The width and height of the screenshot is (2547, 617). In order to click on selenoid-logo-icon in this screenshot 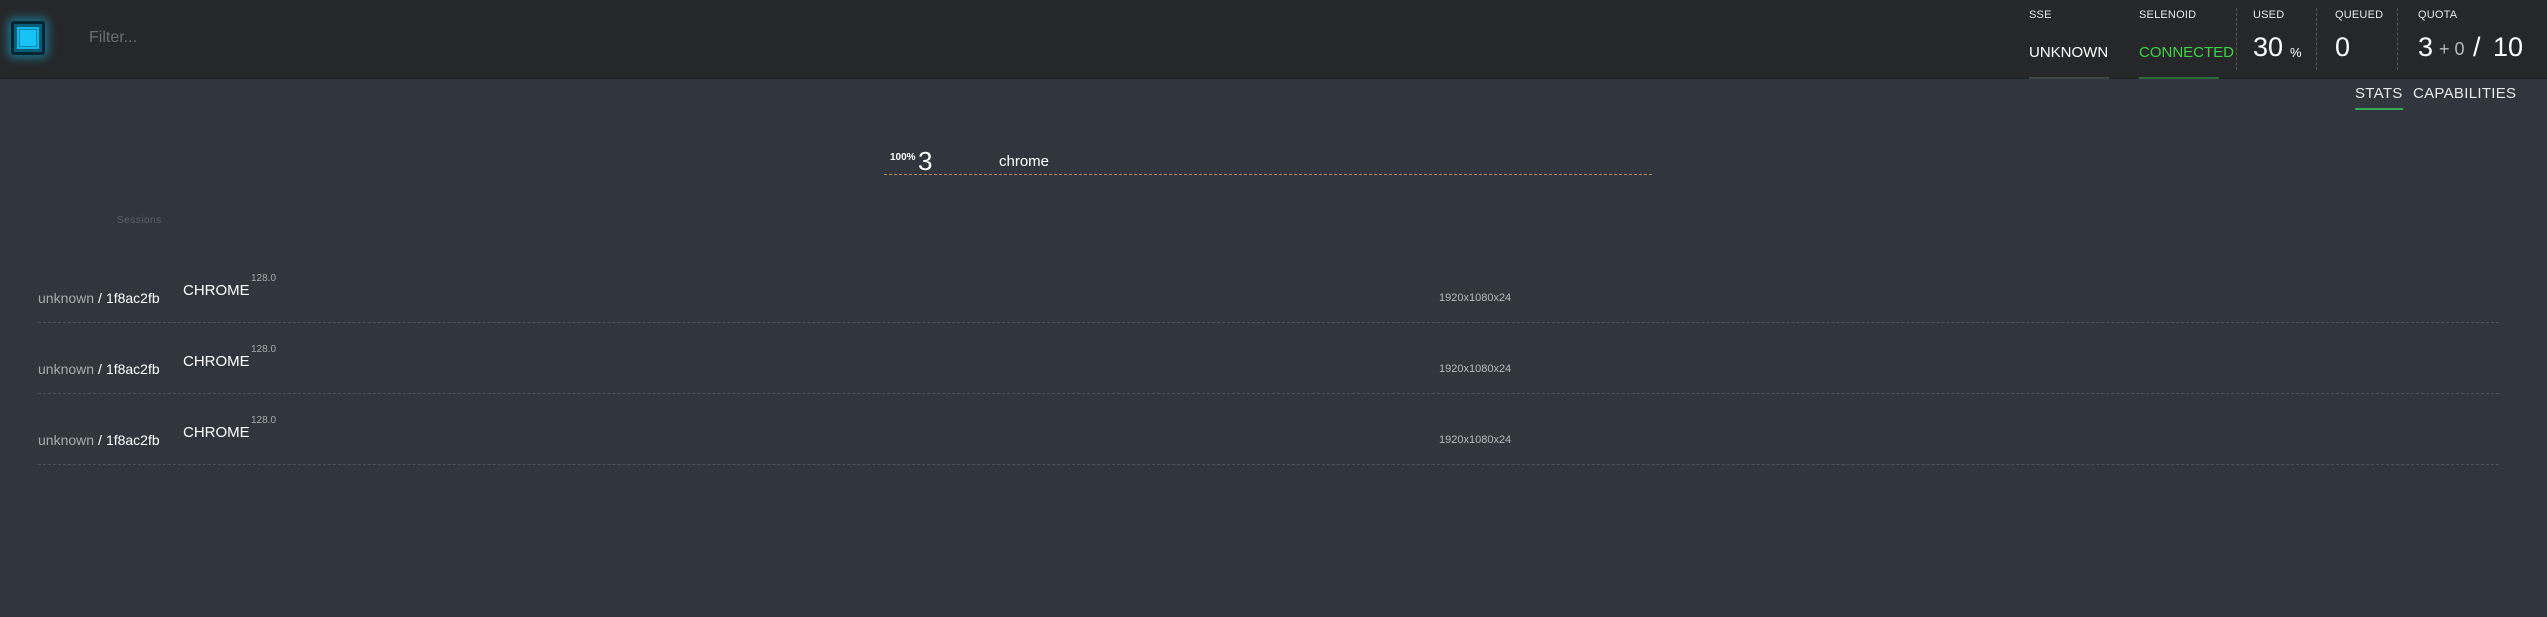, I will do `click(28, 38)`.